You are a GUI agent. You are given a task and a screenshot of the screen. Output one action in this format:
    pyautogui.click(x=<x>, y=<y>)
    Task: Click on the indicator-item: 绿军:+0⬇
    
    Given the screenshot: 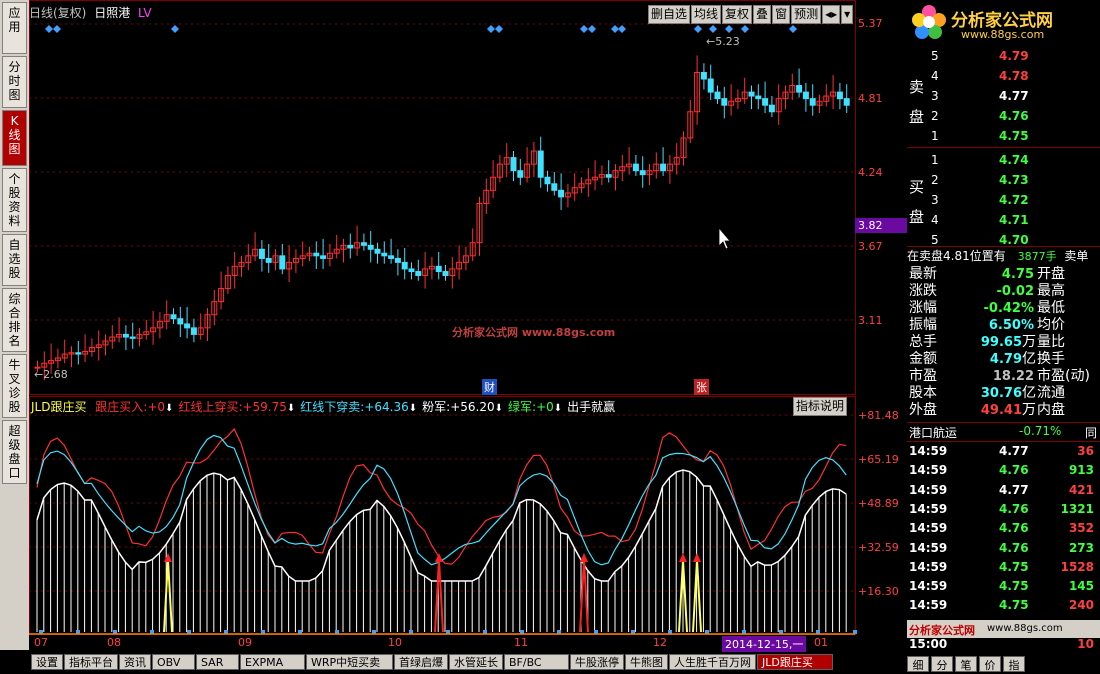 What is the action you would take?
    pyautogui.click(x=535, y=407)
    